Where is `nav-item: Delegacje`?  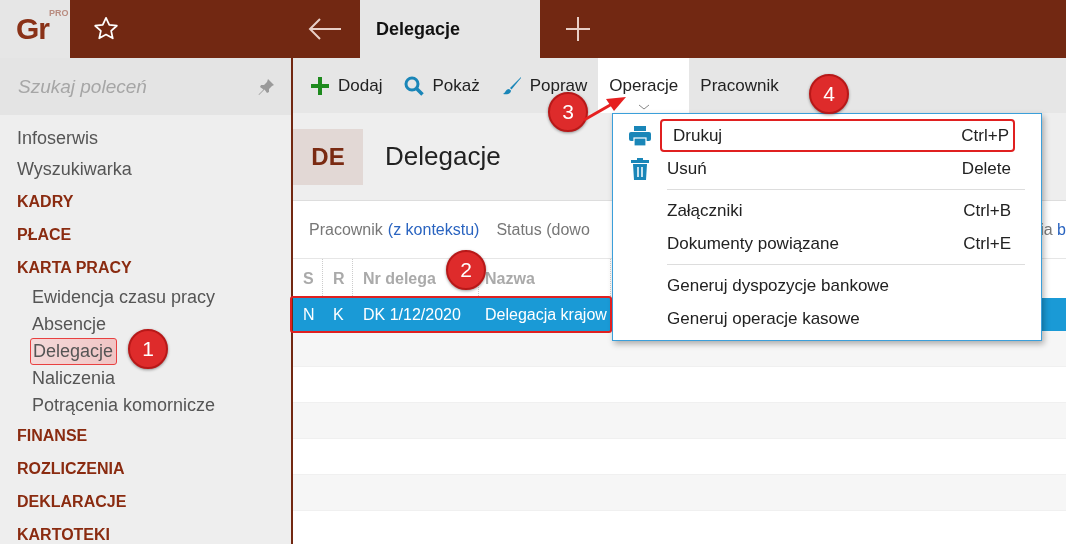 nav-item: Delegacje is located at coordinates (74, 351).